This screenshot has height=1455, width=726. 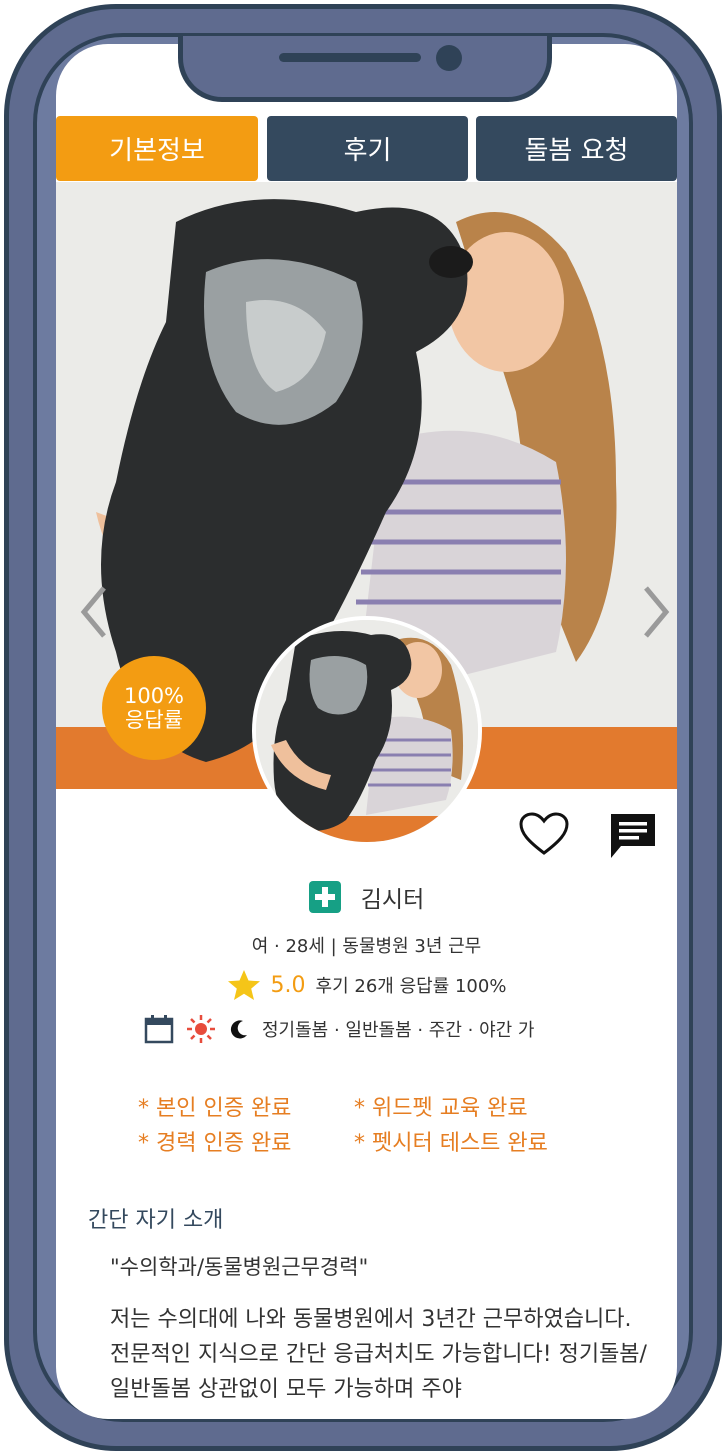 What do you see at coordinates (633, 836) in the screenshot?
I see `chat-icon` at bounding box center [633, 836].